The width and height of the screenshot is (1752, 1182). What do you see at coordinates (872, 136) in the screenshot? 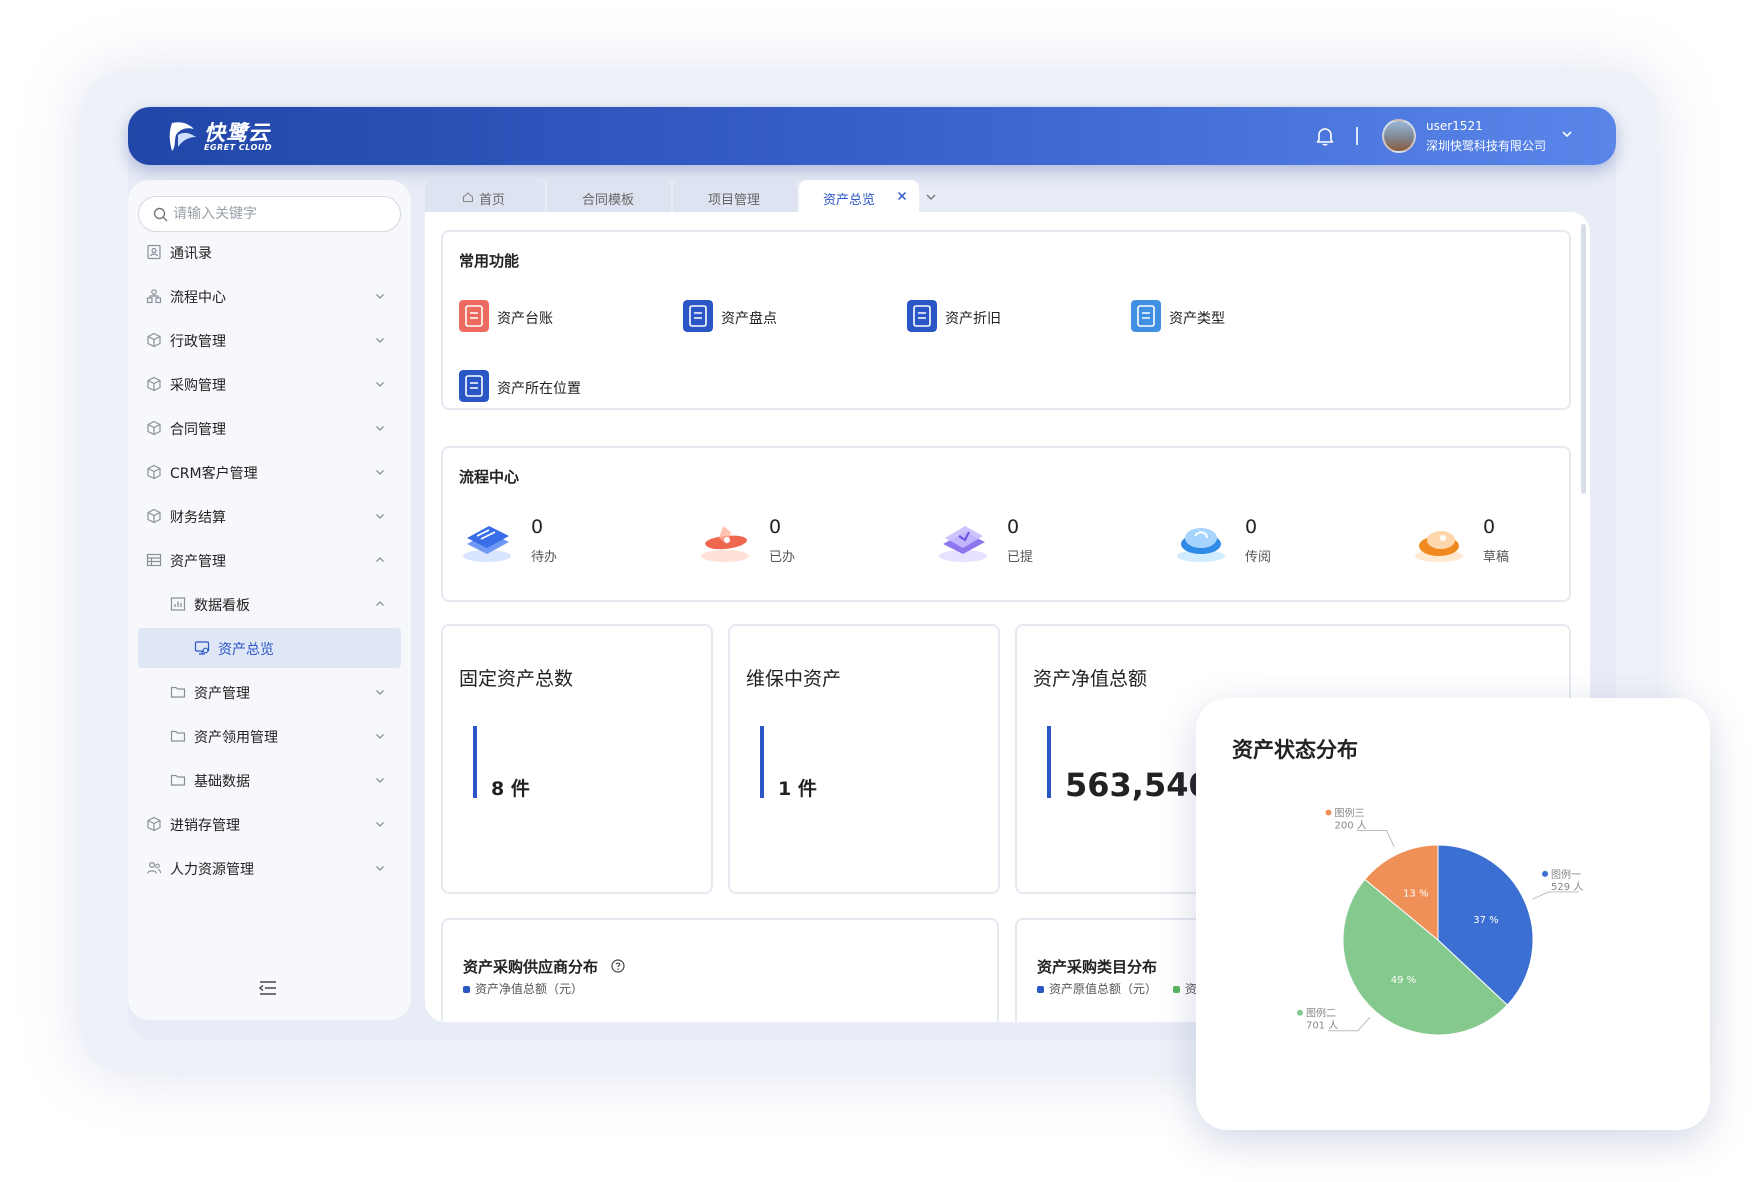
I see `top-header: 快鹭云 EGRET CLOUD user1521 深圳快鹭科技有限公司` at bounding box center [872, 136].